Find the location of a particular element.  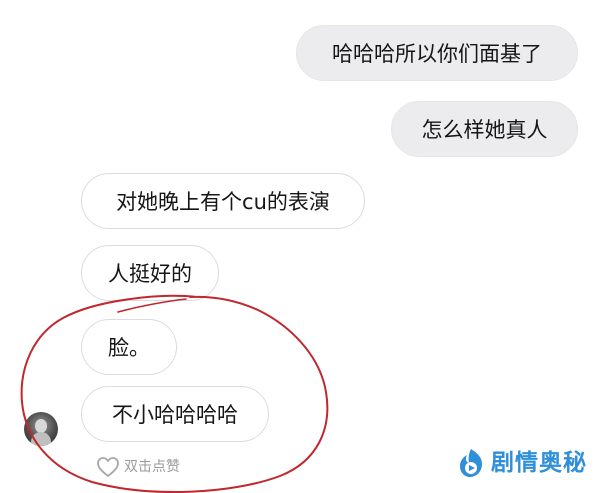

message-bubble-incoming: 对她晚上有个cu的表演 is located at coordinates (223, 201).